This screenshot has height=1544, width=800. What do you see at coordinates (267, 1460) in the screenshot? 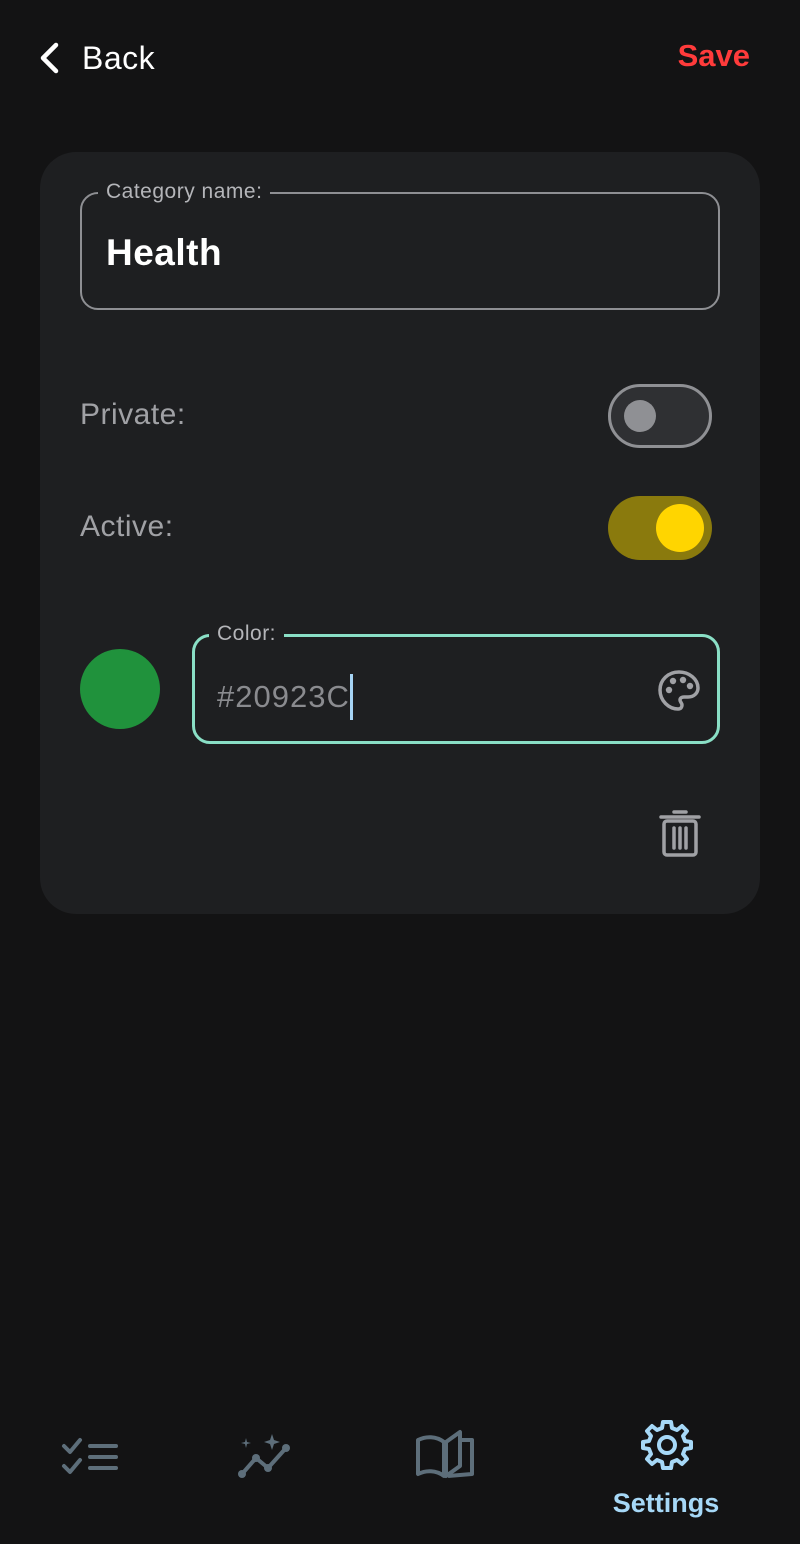
I see `insights-icon` at bounding box center [267, 1460].